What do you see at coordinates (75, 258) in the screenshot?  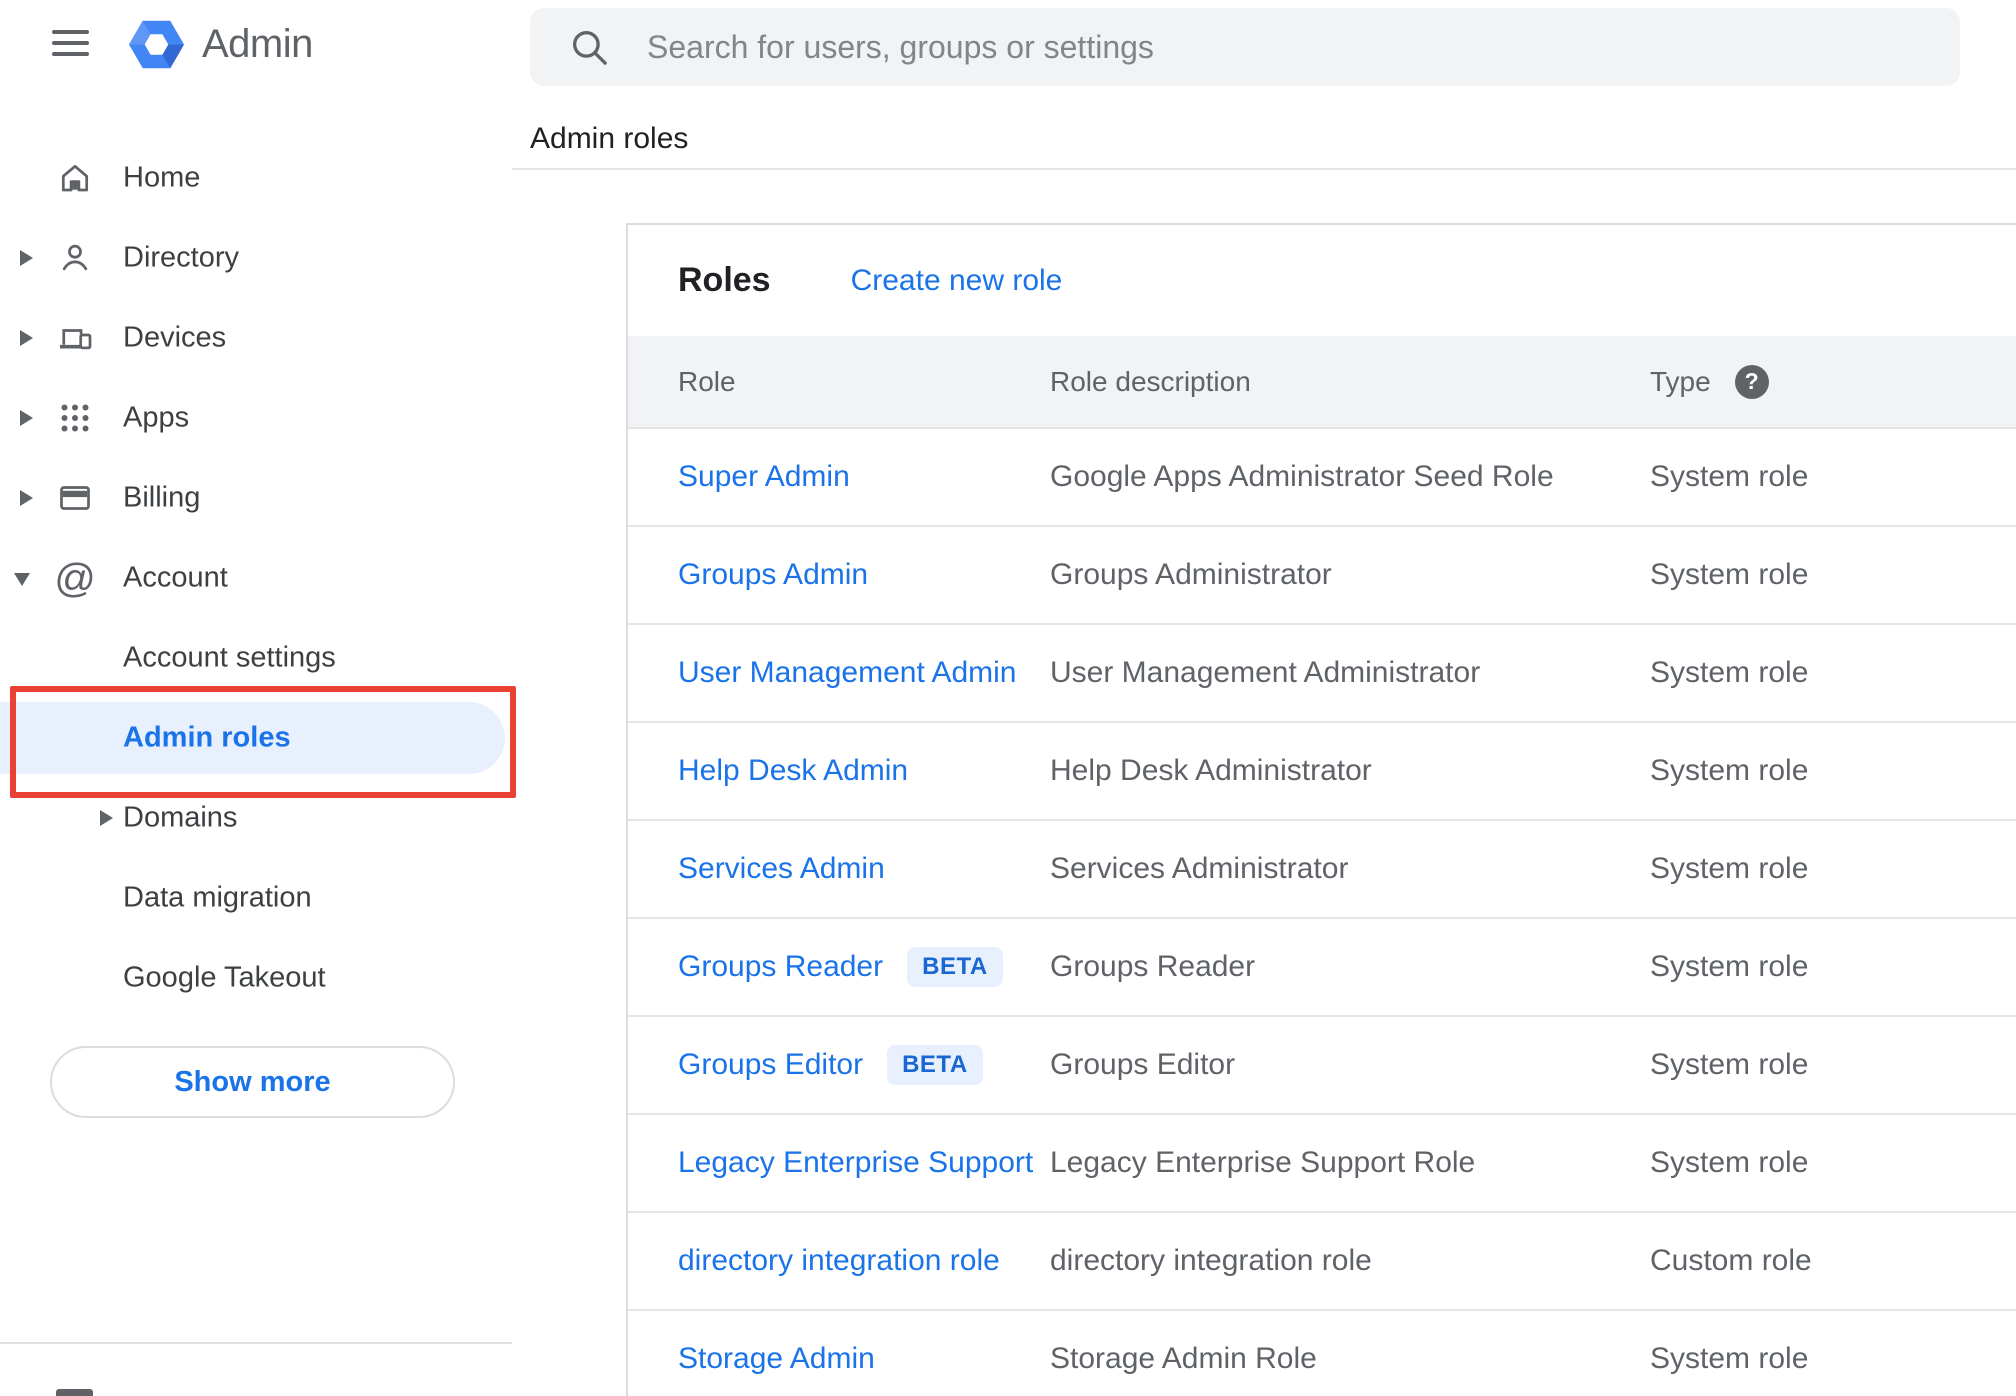 I see `person-icon` at bounding box center [75, 258].